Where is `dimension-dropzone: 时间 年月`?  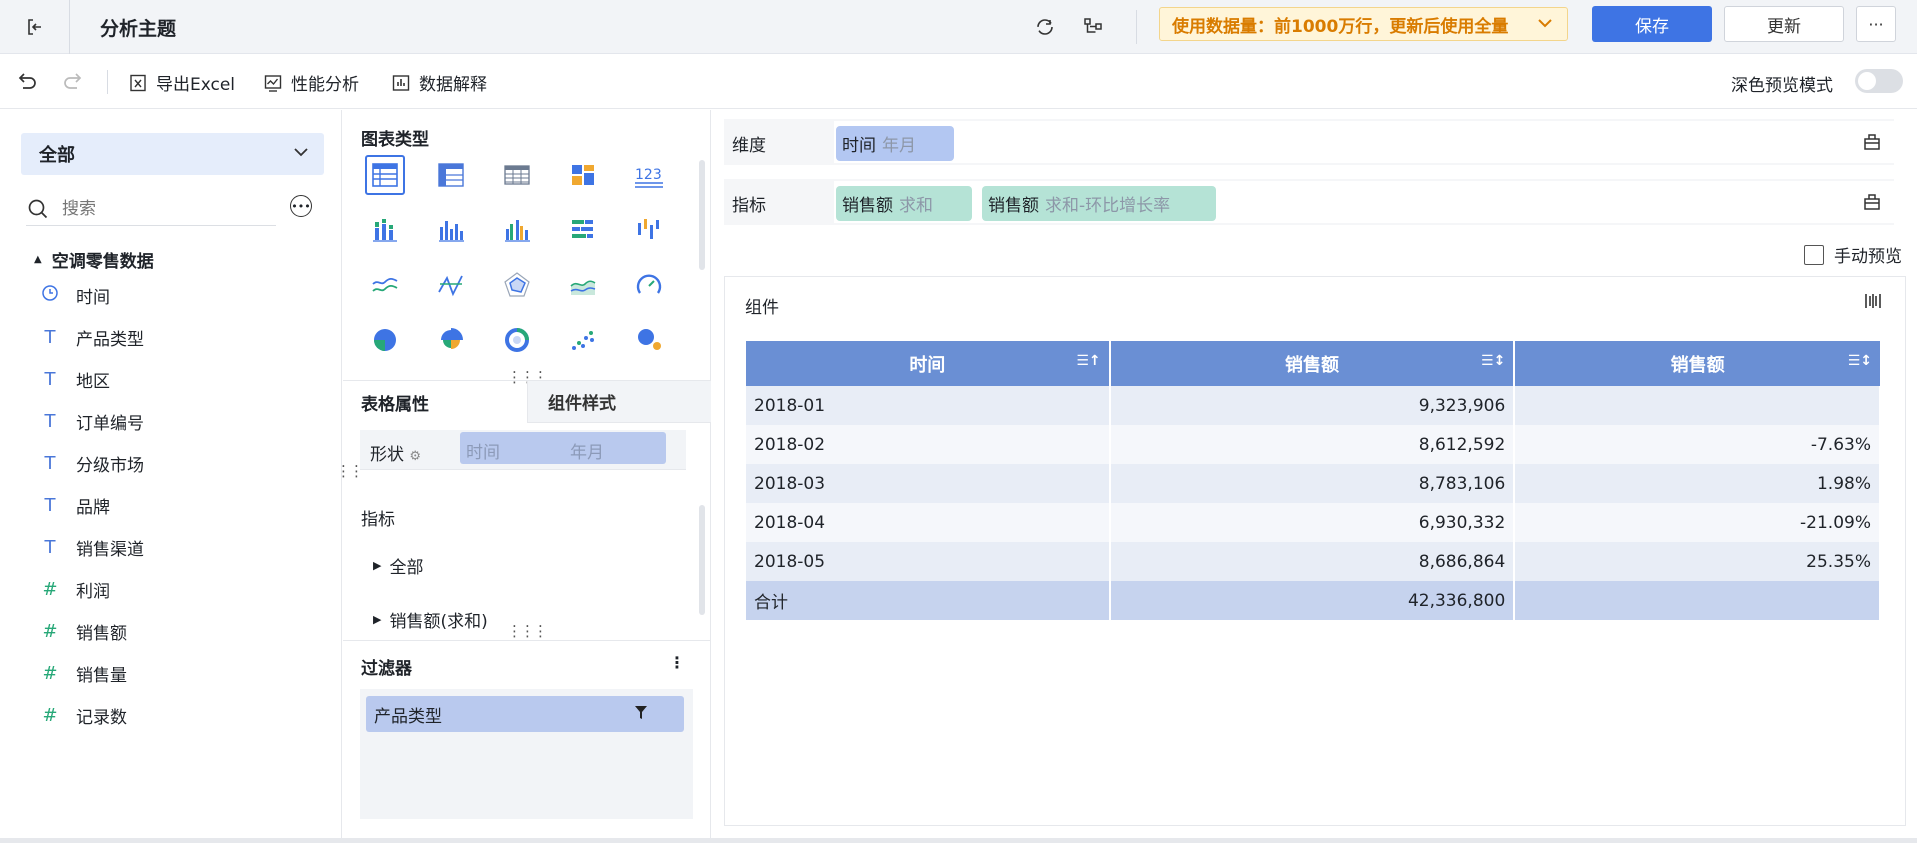
dimension-dropzone: 时间 年月 is located at coordinates (1343, 142).